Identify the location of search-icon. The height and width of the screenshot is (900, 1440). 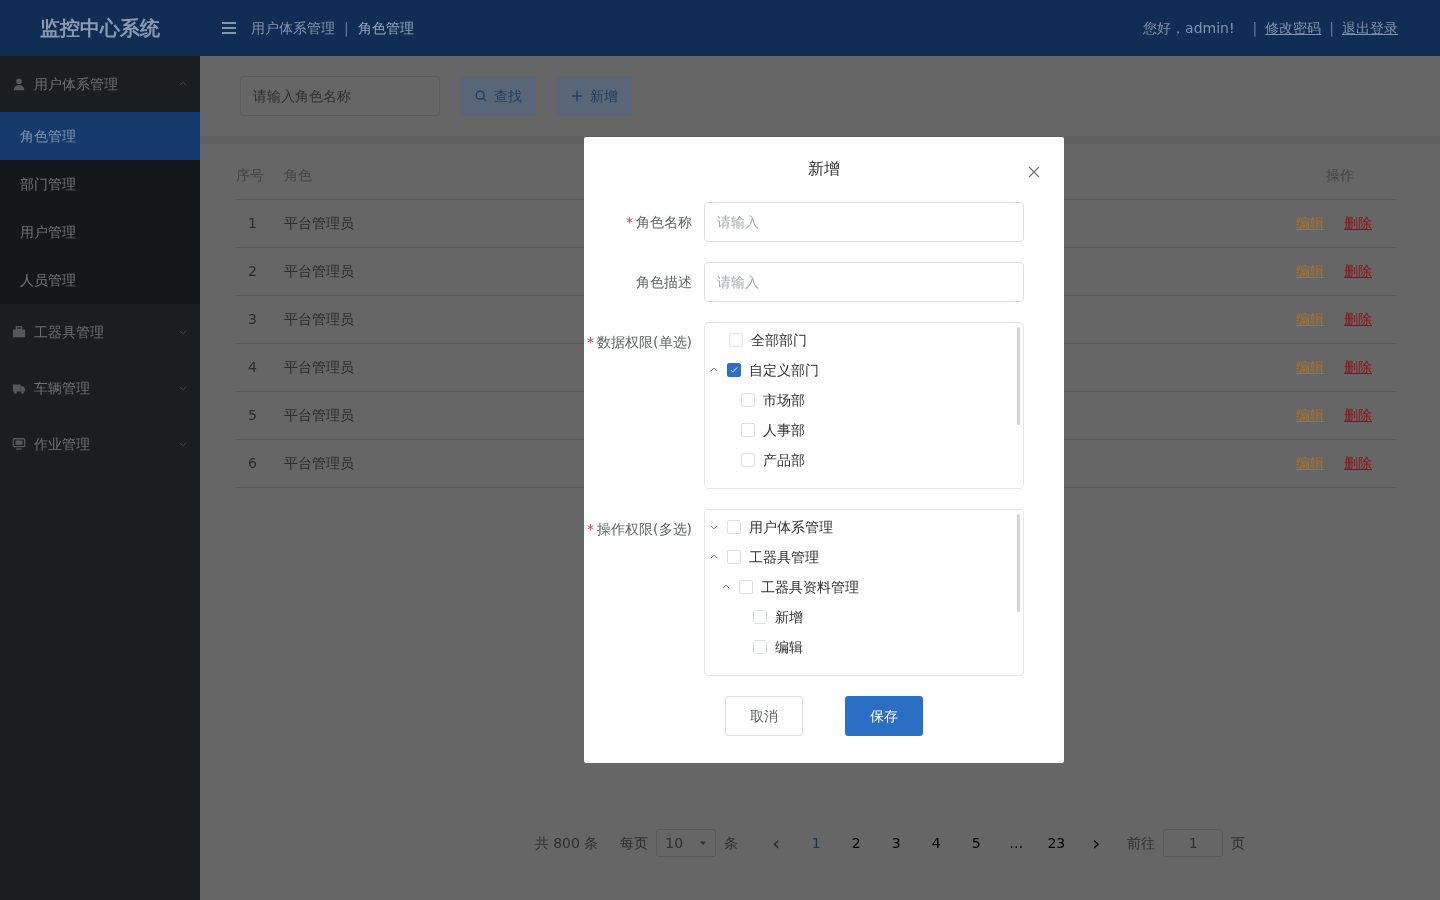
(481, 96).